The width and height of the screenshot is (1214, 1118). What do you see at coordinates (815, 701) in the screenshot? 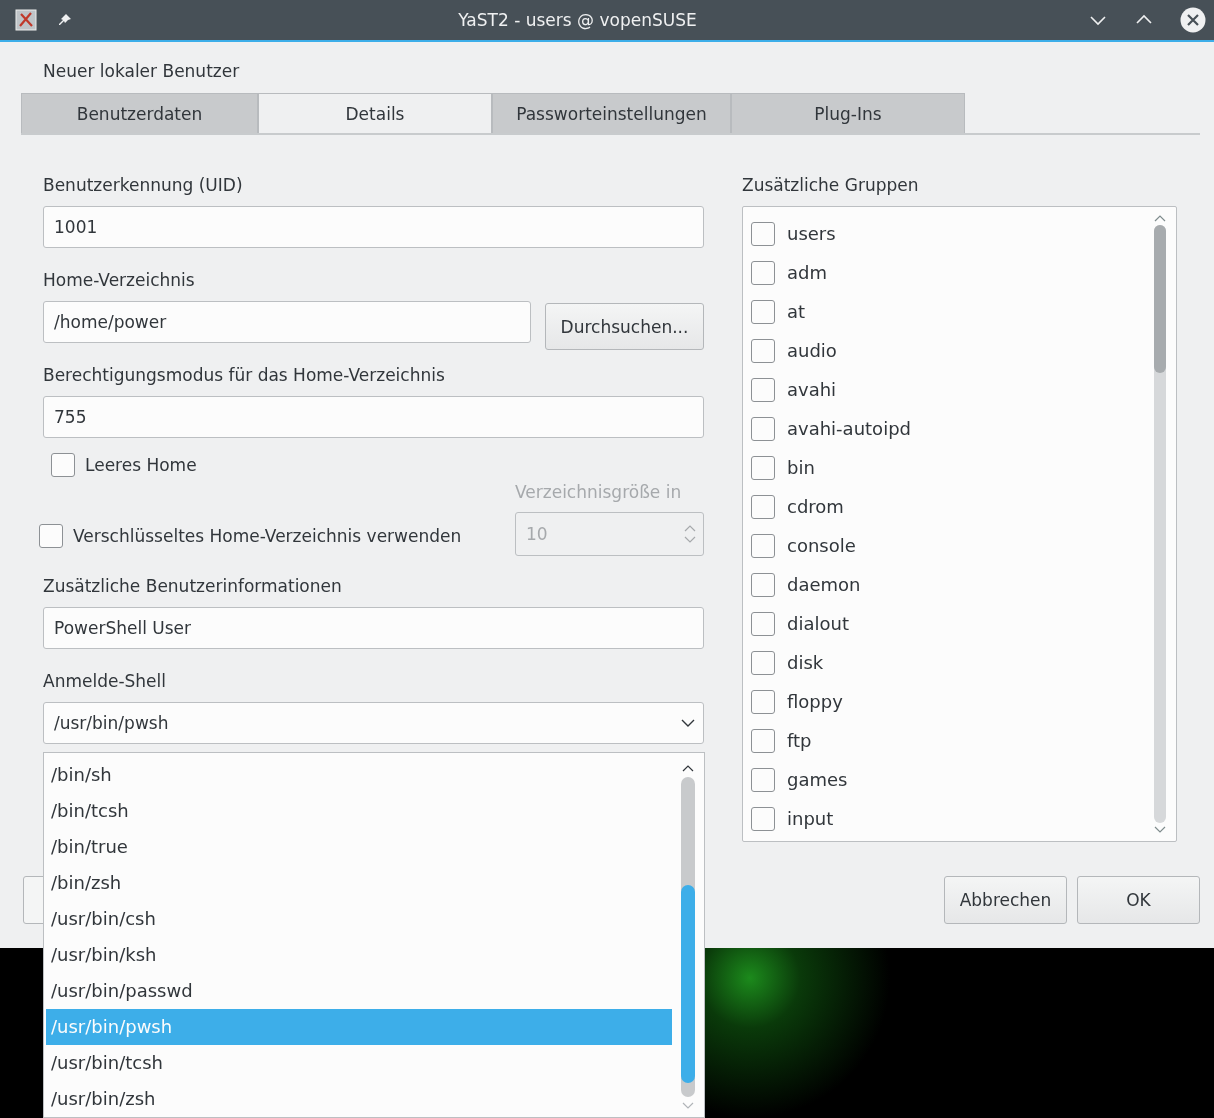
I see `group-name: floppy` at bounding box center [815, 701].